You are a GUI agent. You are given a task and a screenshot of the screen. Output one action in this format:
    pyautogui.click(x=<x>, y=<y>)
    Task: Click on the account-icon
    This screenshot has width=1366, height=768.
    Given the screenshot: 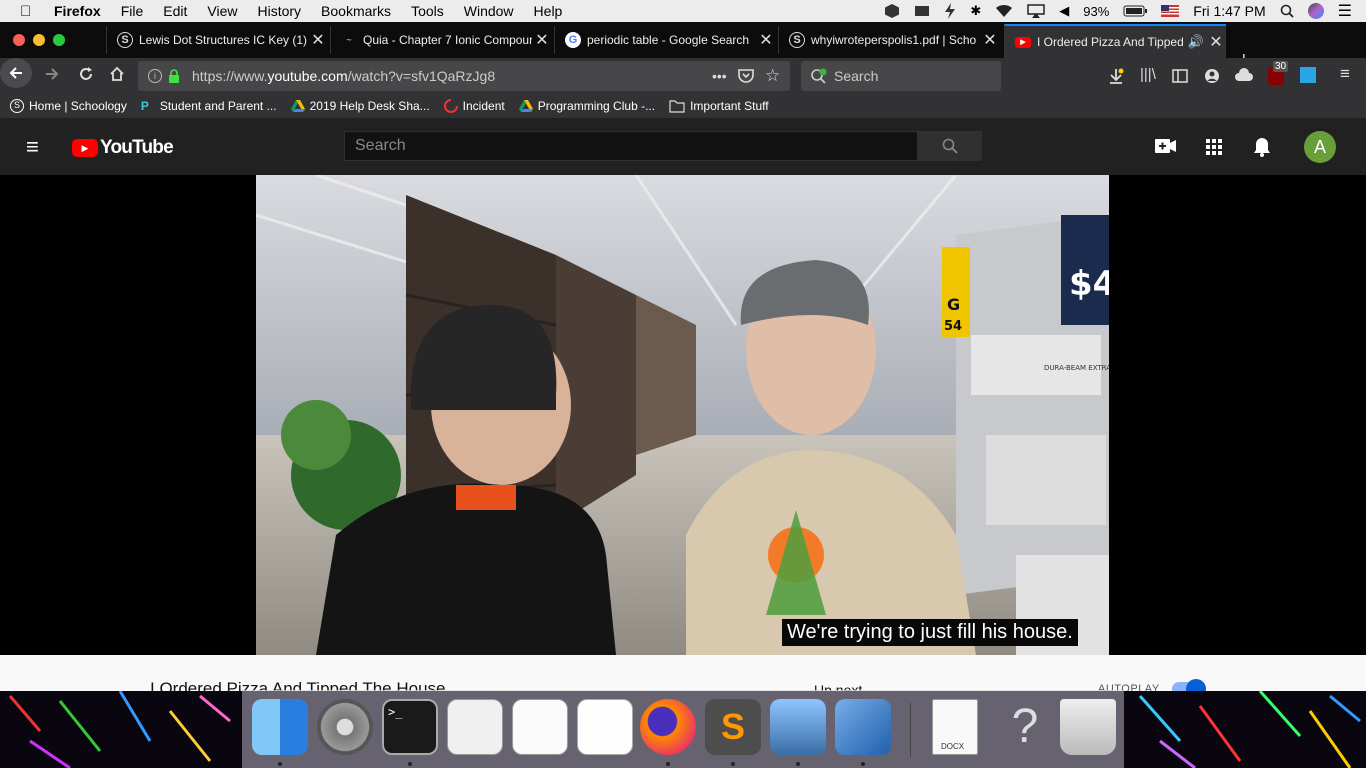 What is the action you would take?
    pyautogui.click(x=1212, y=76)
    